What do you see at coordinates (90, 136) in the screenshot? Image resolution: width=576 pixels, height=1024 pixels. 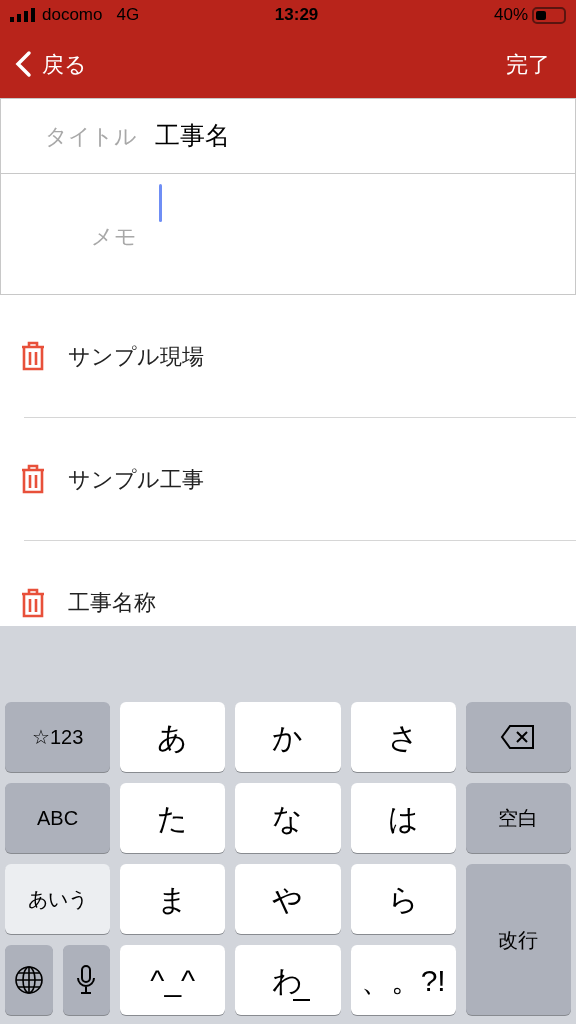 I see `field-label: タイトル` at bounding box center [90, 136].